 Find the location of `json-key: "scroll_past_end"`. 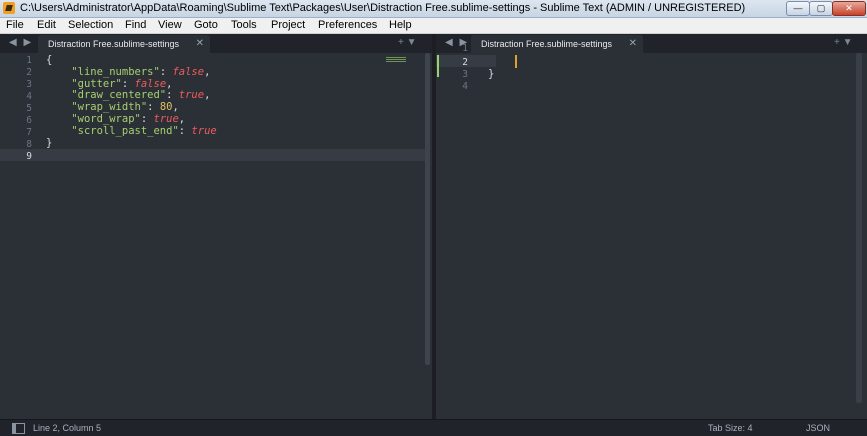

json-key: "scroll_past_end" is located at coordinates (125, 130).